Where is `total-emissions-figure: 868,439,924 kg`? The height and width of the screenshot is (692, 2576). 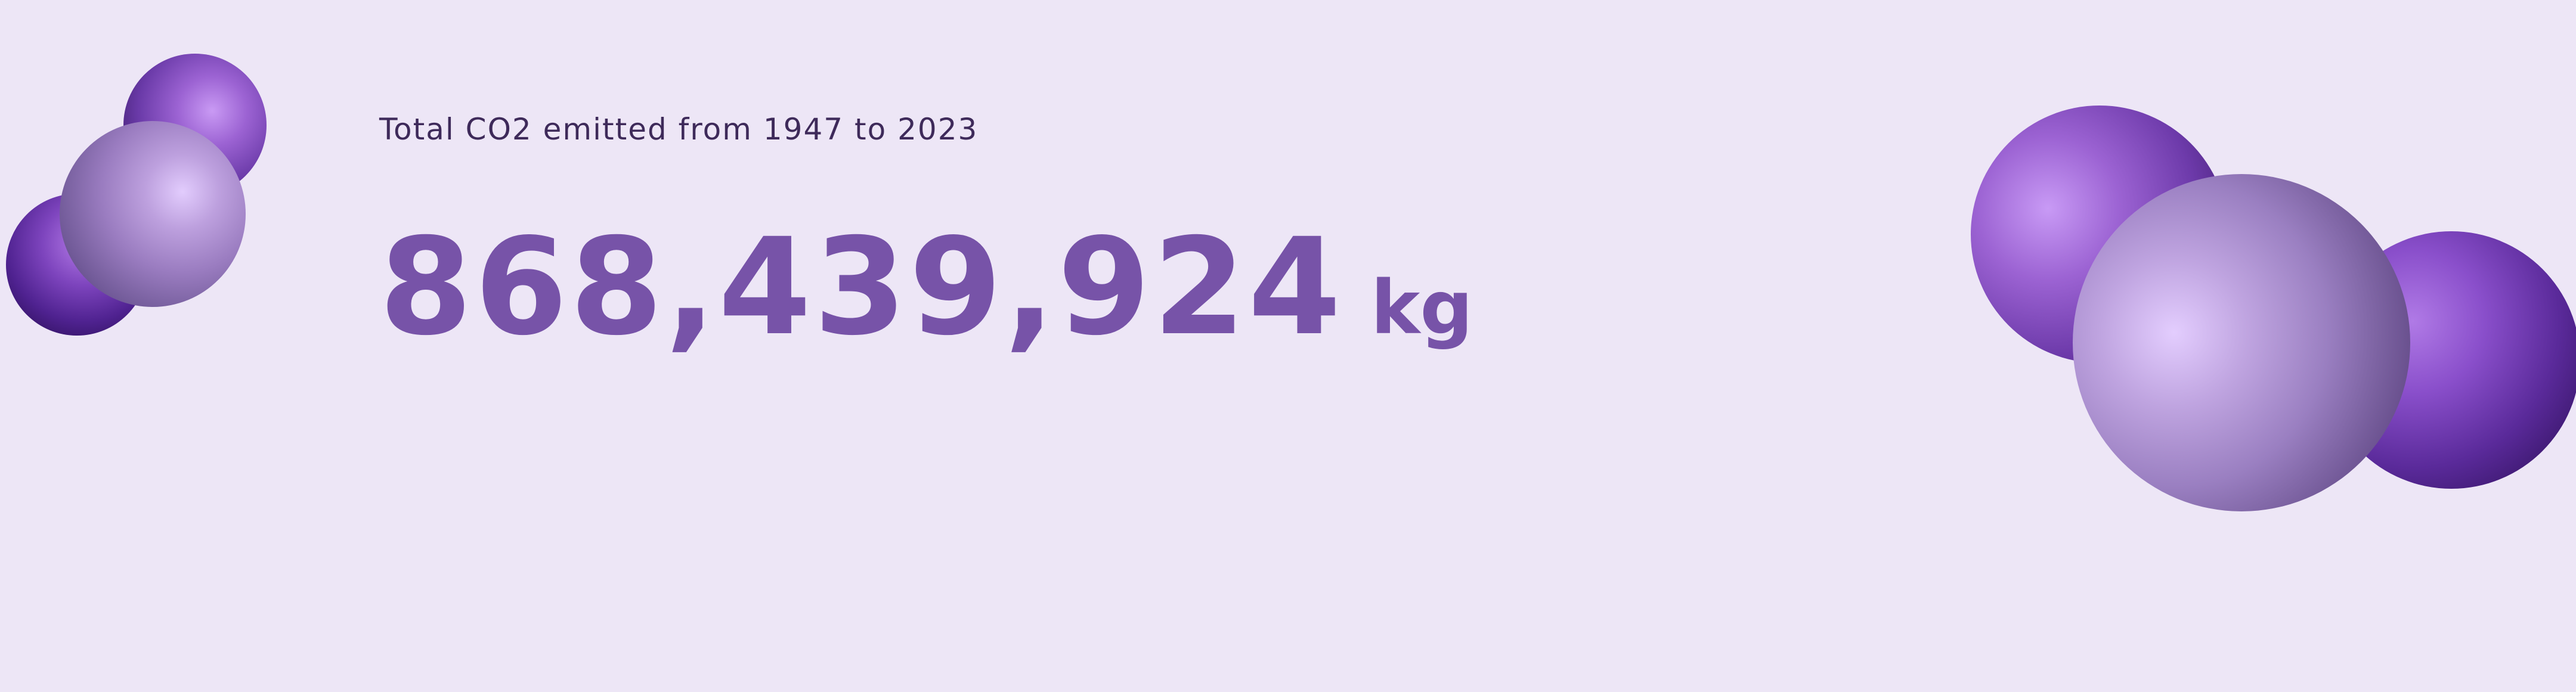
total-emissions-figure: 868,439,924 kg is located at coordinates (926, 287).